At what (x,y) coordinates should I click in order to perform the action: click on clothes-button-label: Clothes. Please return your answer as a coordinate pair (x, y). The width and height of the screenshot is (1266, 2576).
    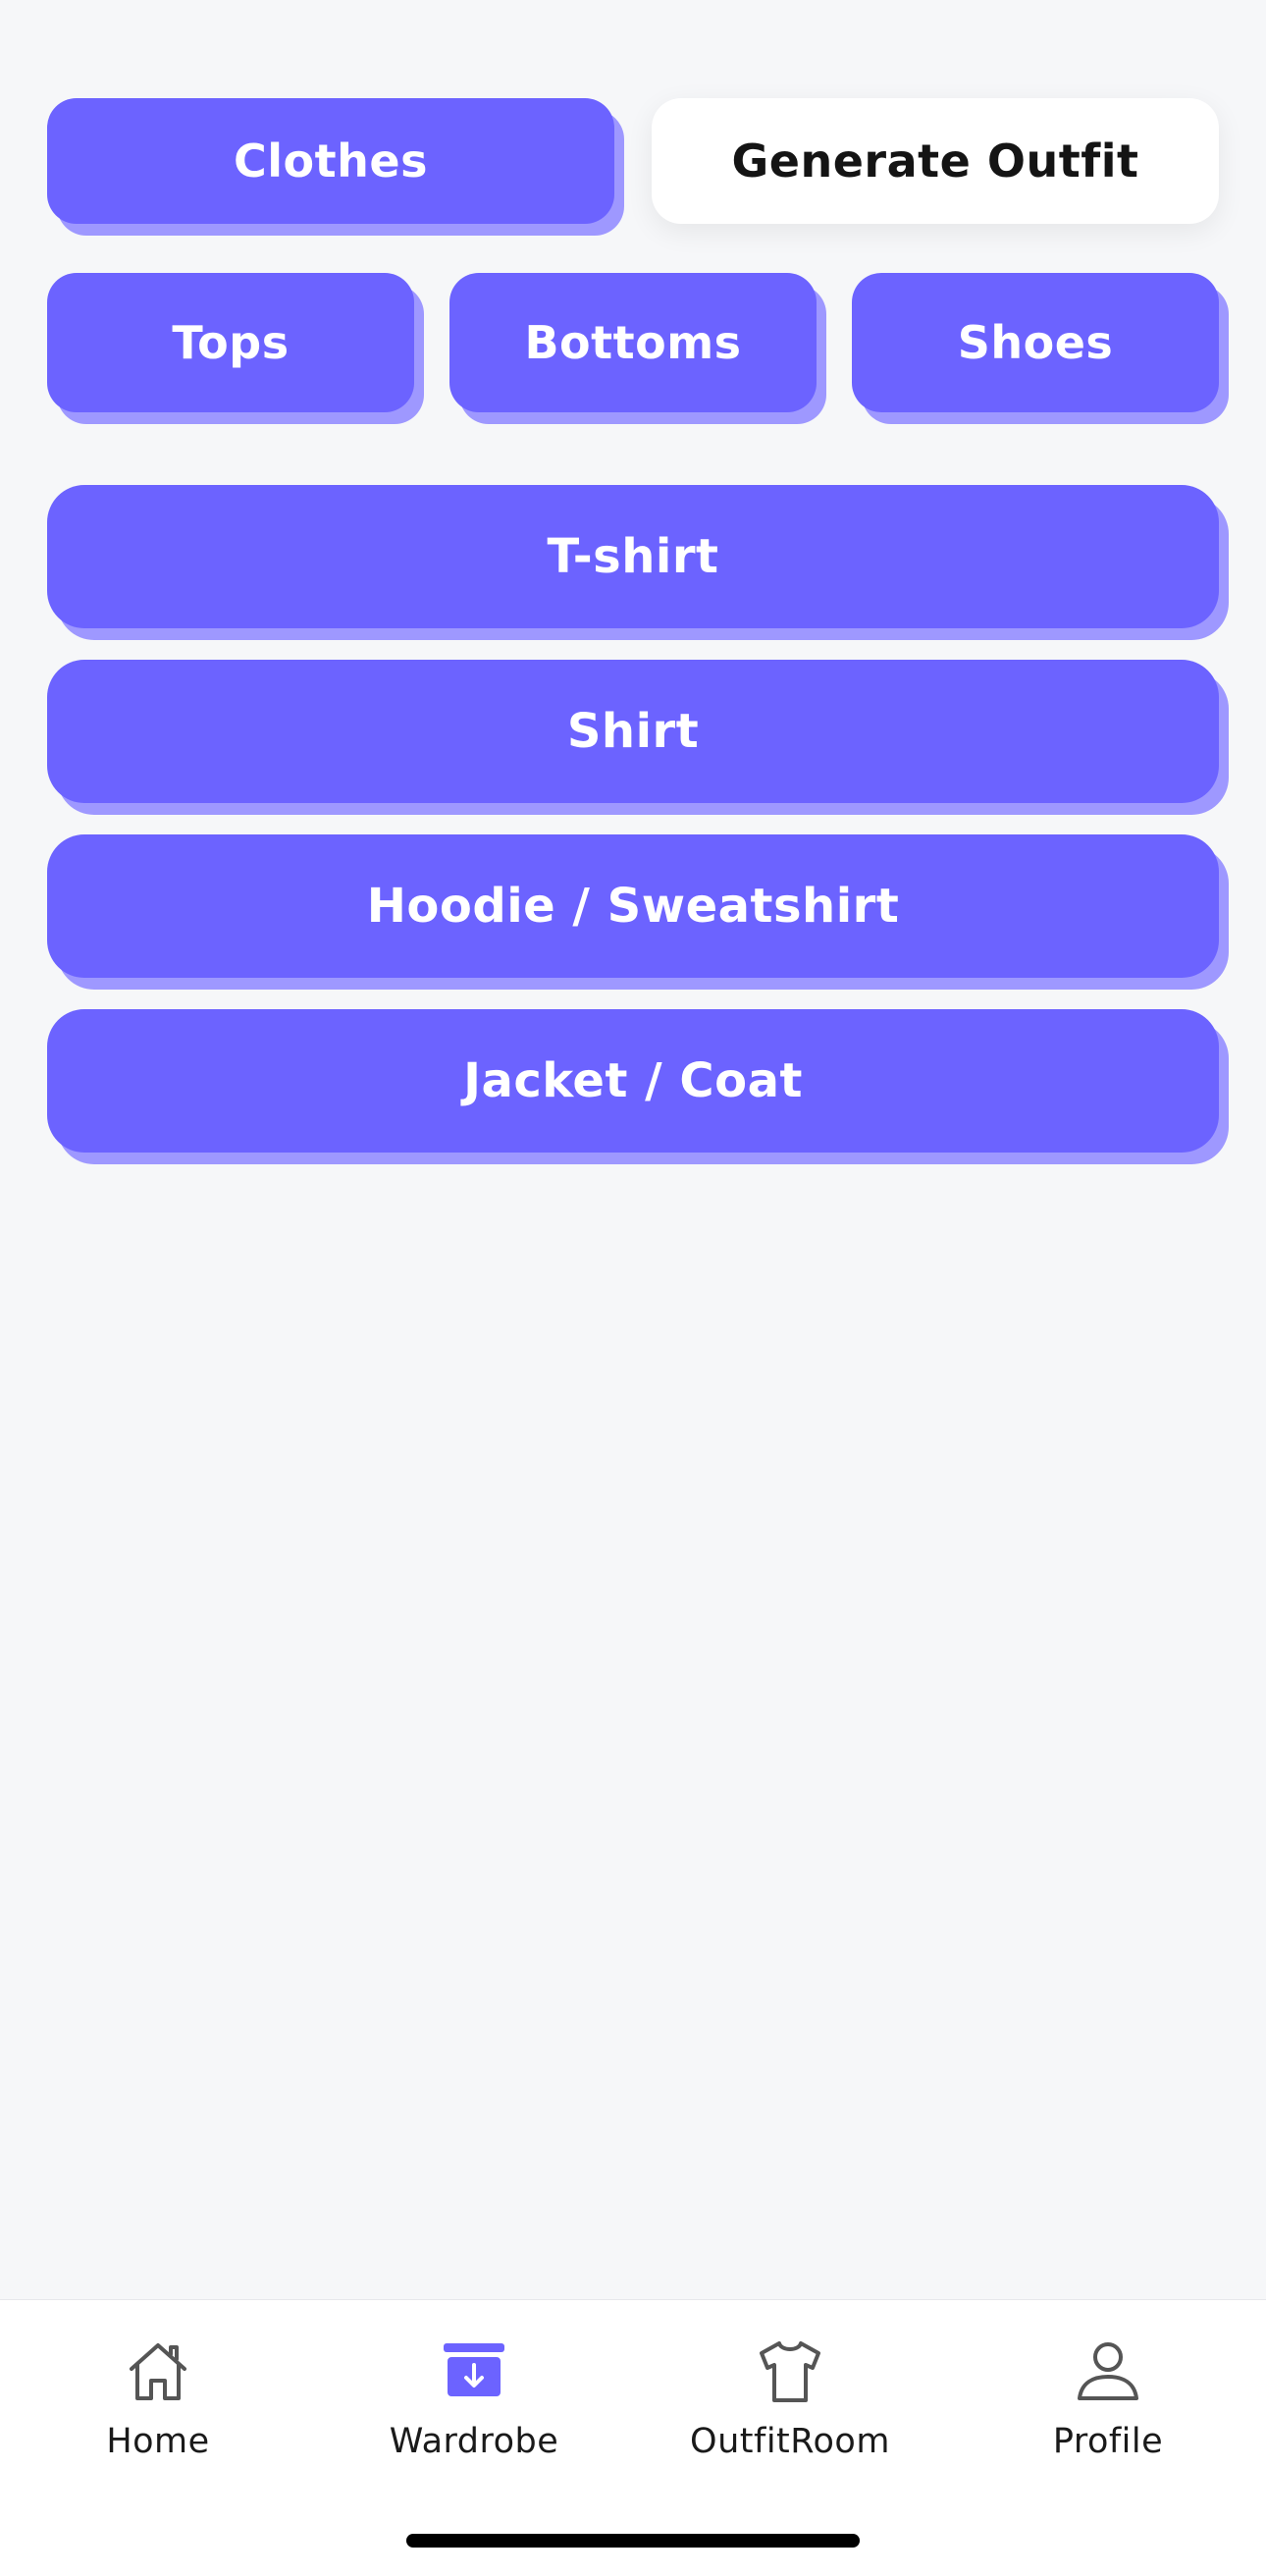
    Looking at the image, I should click on (331, 161).